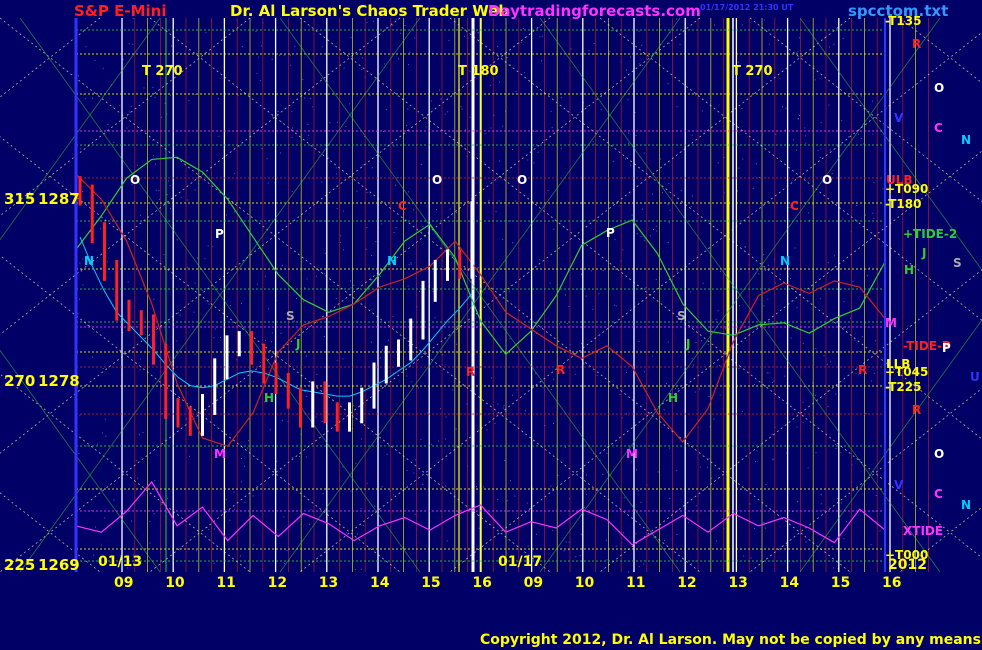 The width and height of the screenshot is (982, 650). Describe the element at coordinates (162, 71) in the screenshot. I see `flux-label-t270: T 270` at that location.